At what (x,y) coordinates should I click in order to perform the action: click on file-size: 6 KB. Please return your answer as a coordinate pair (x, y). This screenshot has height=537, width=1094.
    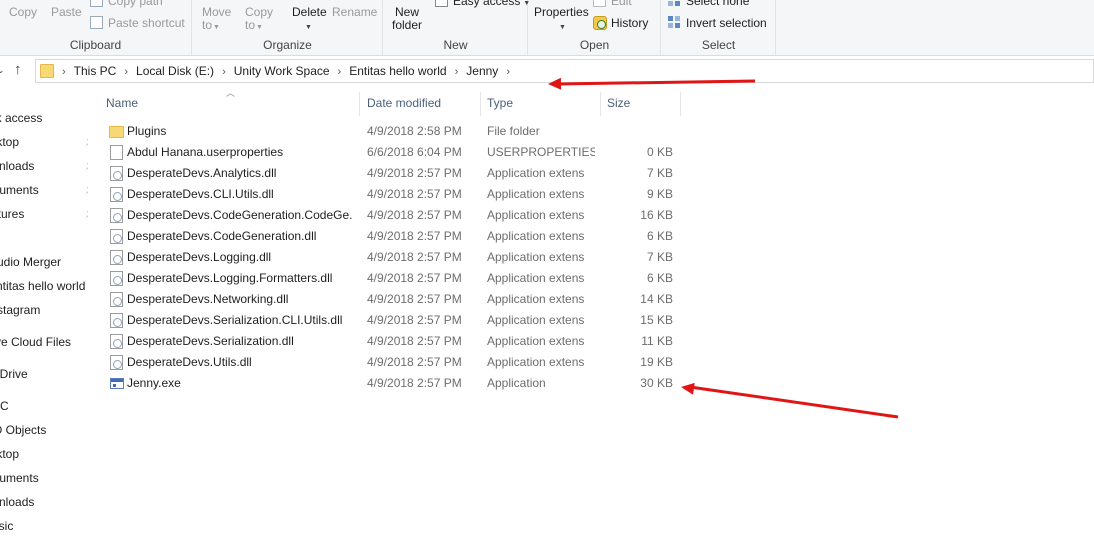
    Looking at the image, I should click on (659, 278).